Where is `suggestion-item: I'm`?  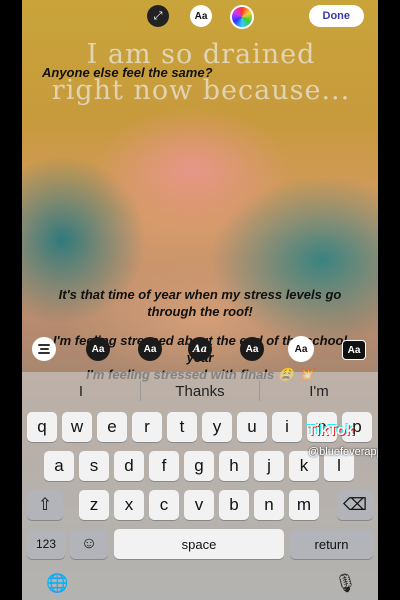
suggestion-item: I'm is located at coordinates (319, 391).